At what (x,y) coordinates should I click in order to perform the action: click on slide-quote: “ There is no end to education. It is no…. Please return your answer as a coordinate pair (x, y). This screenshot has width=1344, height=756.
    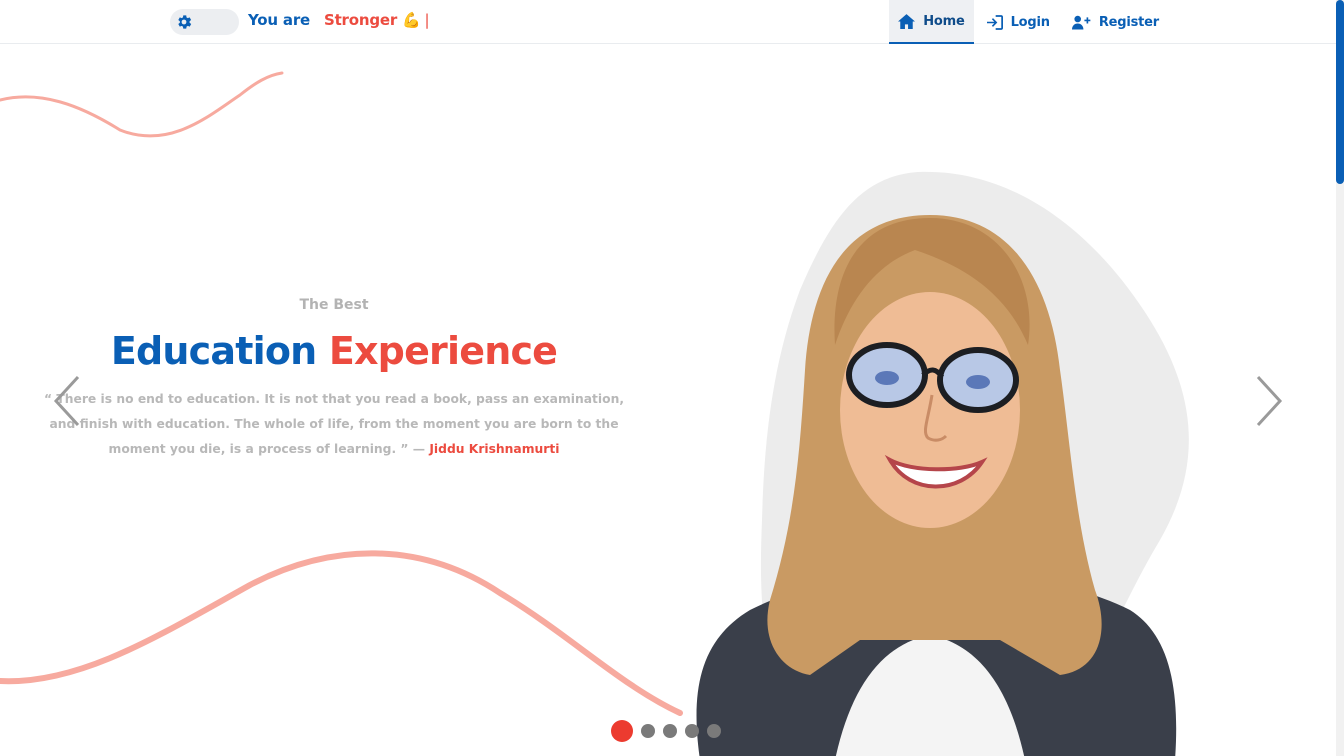
    Looking at the image, I should click on (334, 424).